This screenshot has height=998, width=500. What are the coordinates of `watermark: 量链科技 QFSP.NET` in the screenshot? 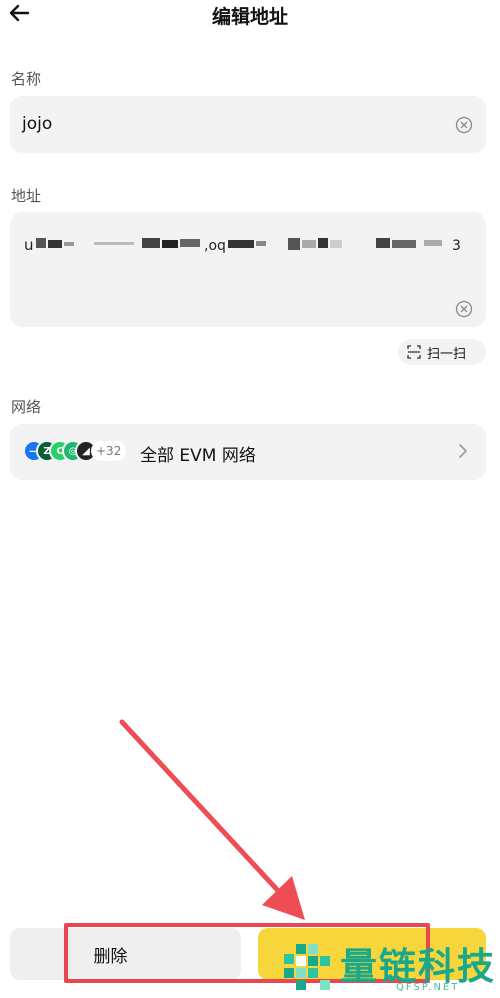 It's located at (388, 966).